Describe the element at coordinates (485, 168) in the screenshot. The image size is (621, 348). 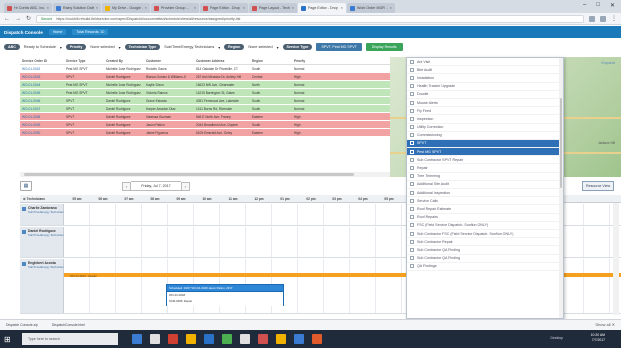
I see `dropdown-option: Repair` at that location.